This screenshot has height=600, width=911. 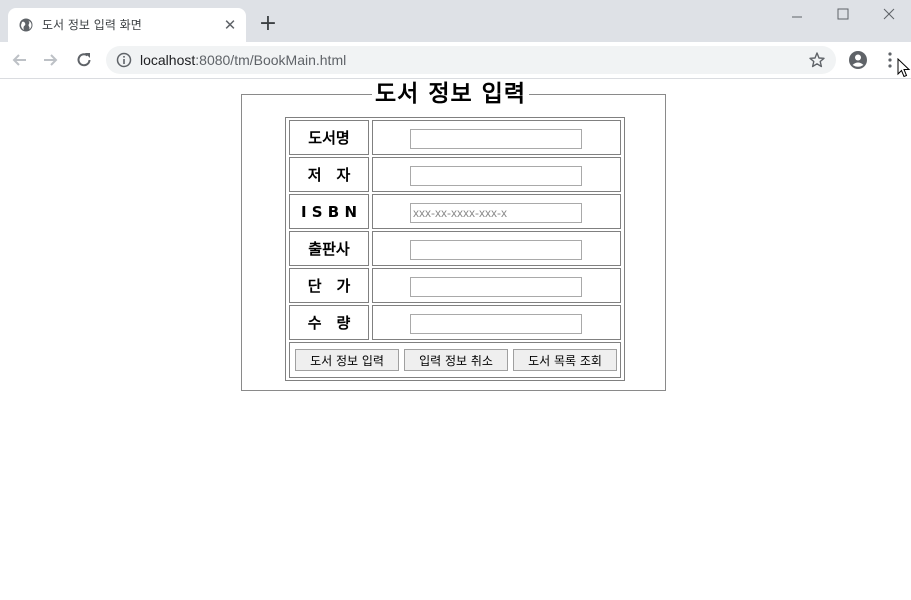 I want to click on profile-avatar-icon, so click(x=858, y=60).